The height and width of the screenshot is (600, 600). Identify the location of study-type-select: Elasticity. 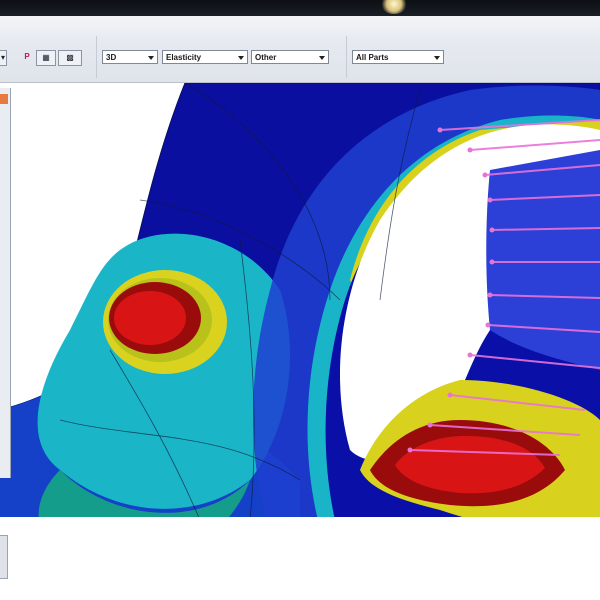
(205, 57).